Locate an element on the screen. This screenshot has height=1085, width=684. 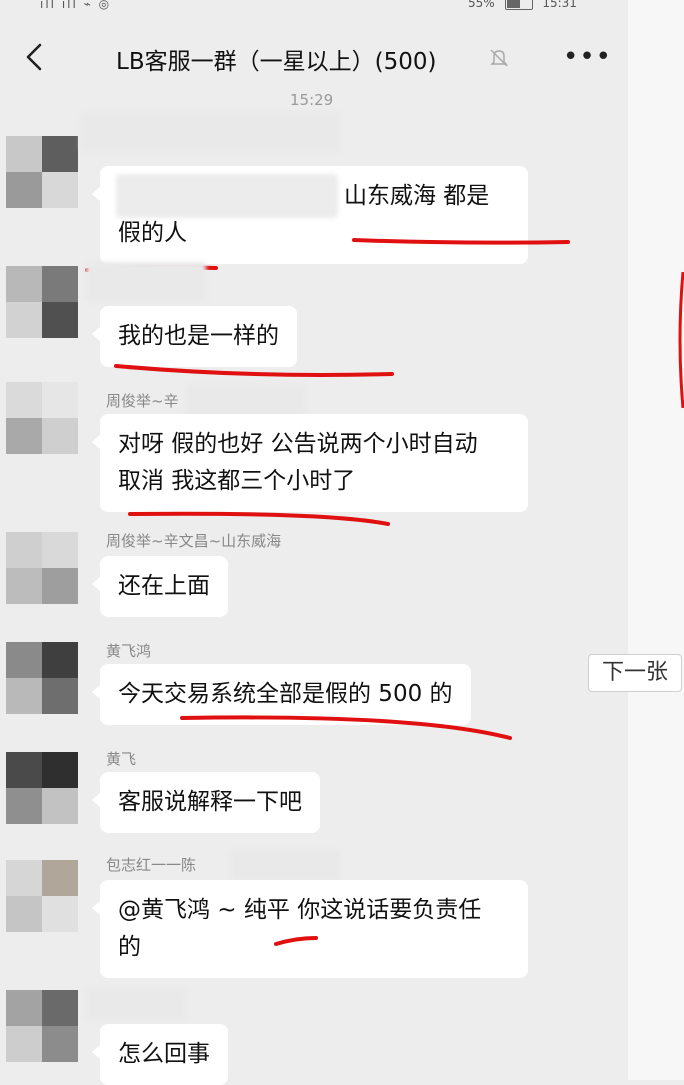
message-line: 客服说解释一下吧 is located at coordinates (210, 802).